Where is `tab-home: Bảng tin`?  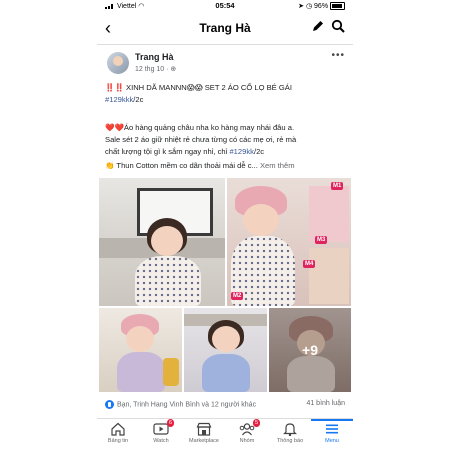 tab-home: Bảng tin is located at coordinates (118, 433).